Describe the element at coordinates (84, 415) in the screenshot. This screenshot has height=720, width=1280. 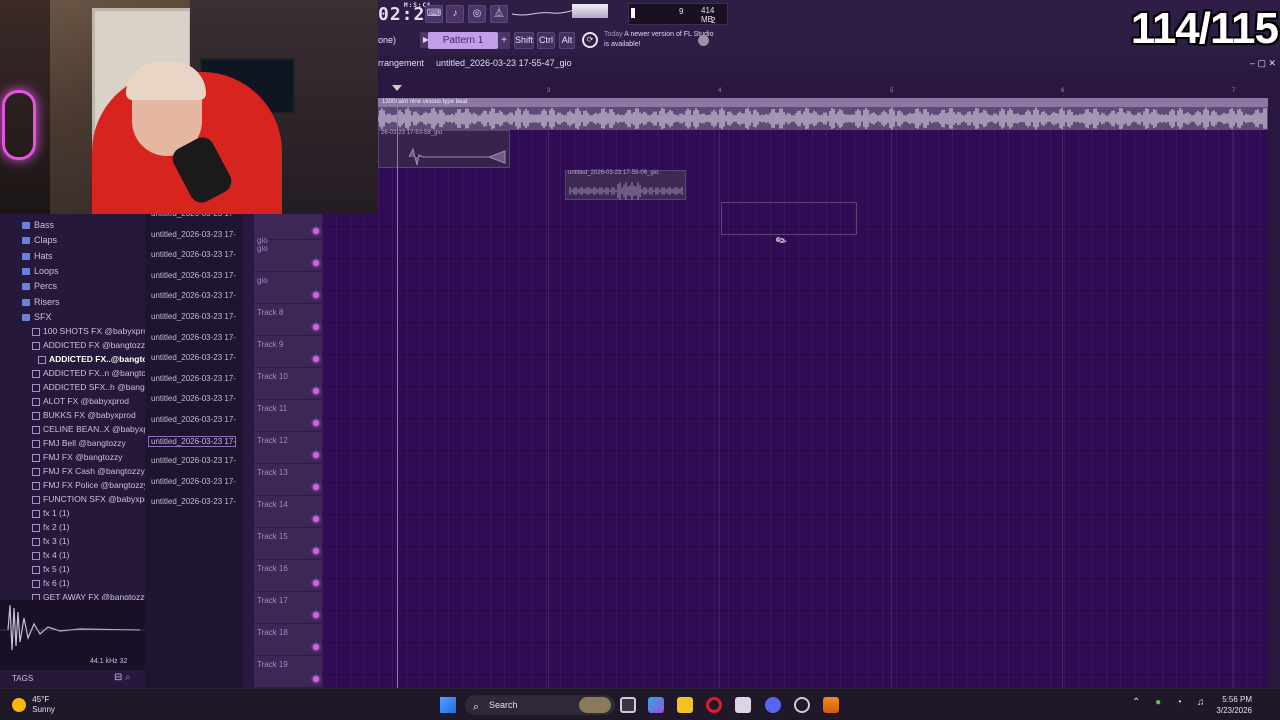
I see `browser-file: BUKKS FX @babyxprod` at that location.